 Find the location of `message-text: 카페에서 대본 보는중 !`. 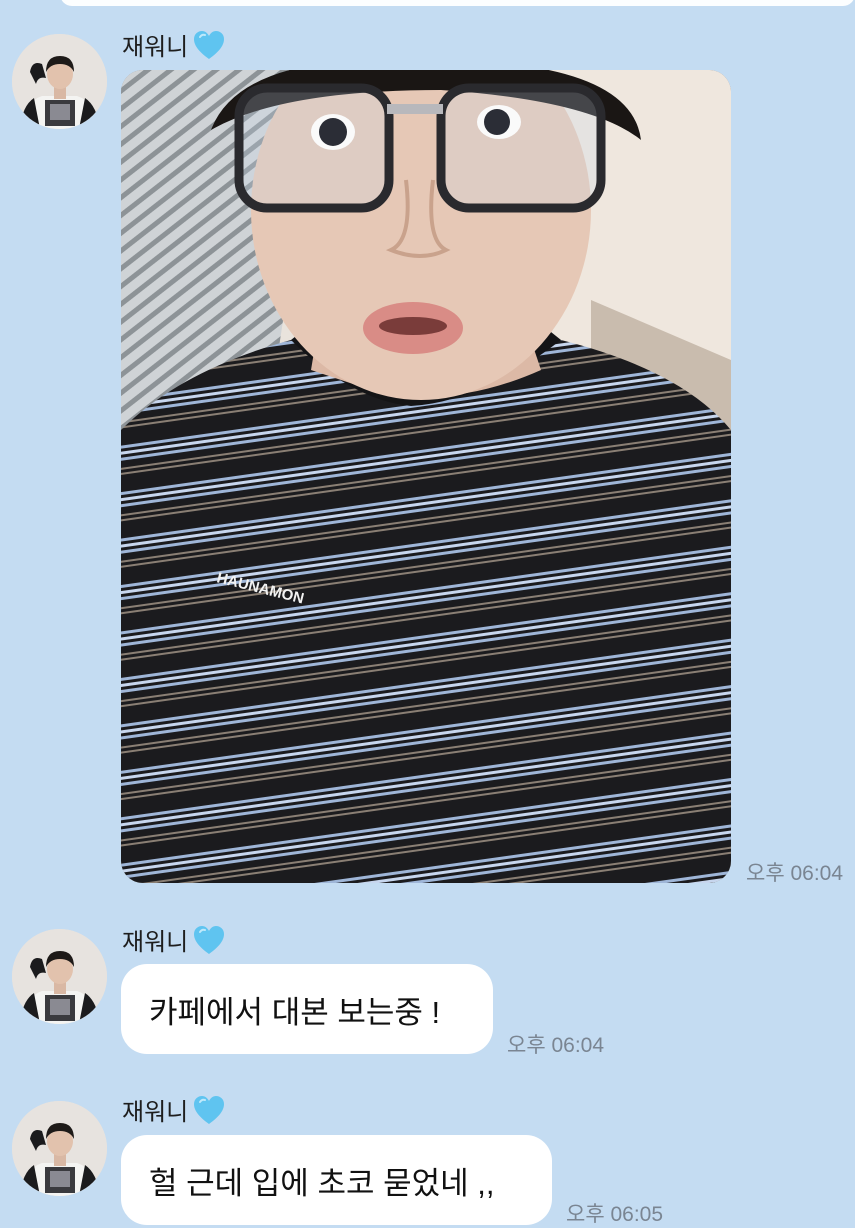

message-text: 카페에서 대본 보는중 ! is located at coordinates (295, 1012).